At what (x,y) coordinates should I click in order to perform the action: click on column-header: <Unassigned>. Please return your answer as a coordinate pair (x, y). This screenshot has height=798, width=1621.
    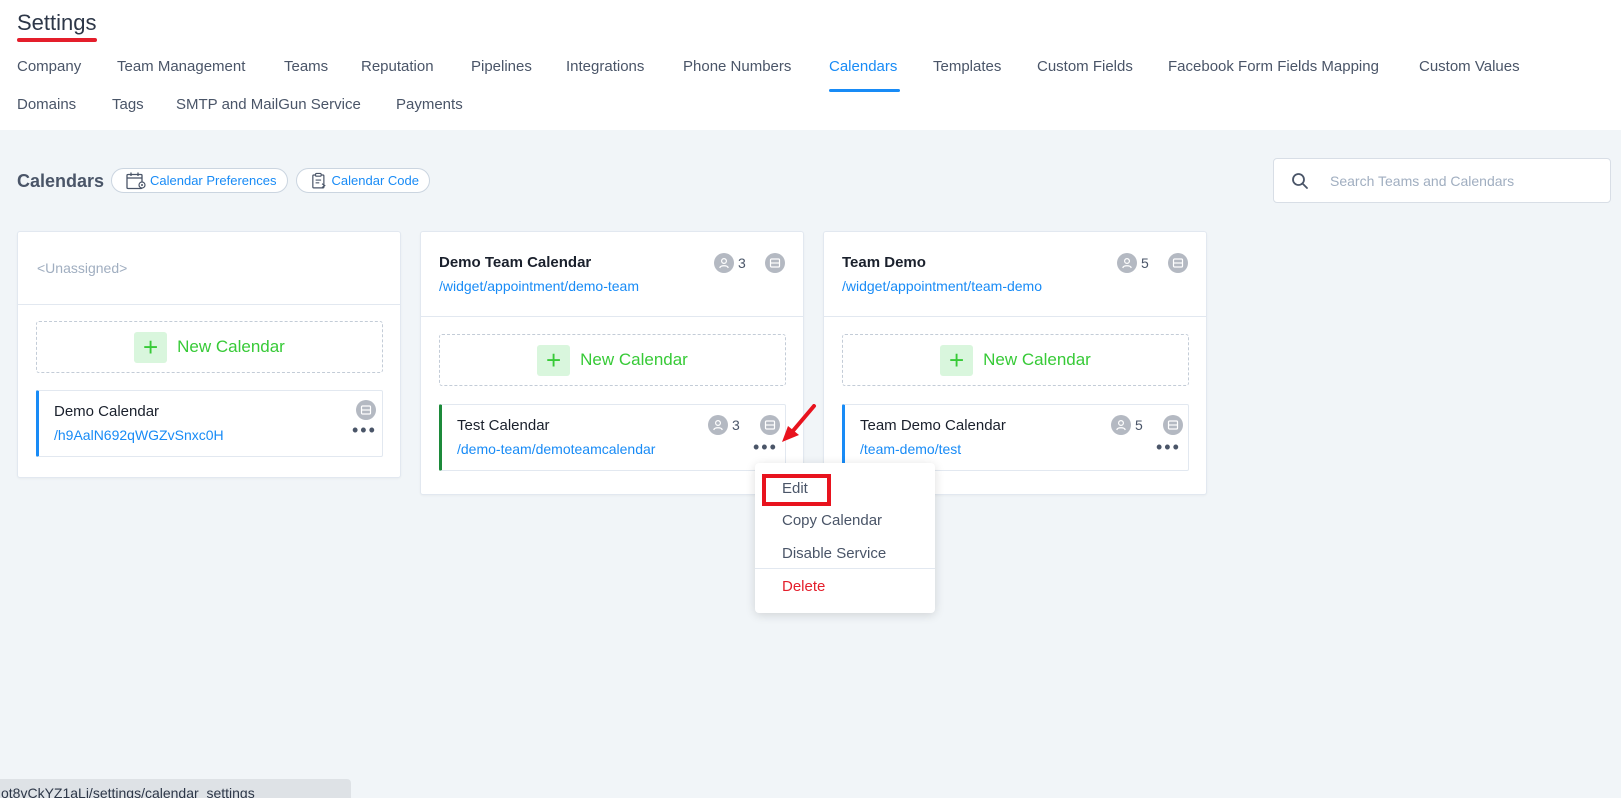
    Looking at the image, I should click on (209, 268).